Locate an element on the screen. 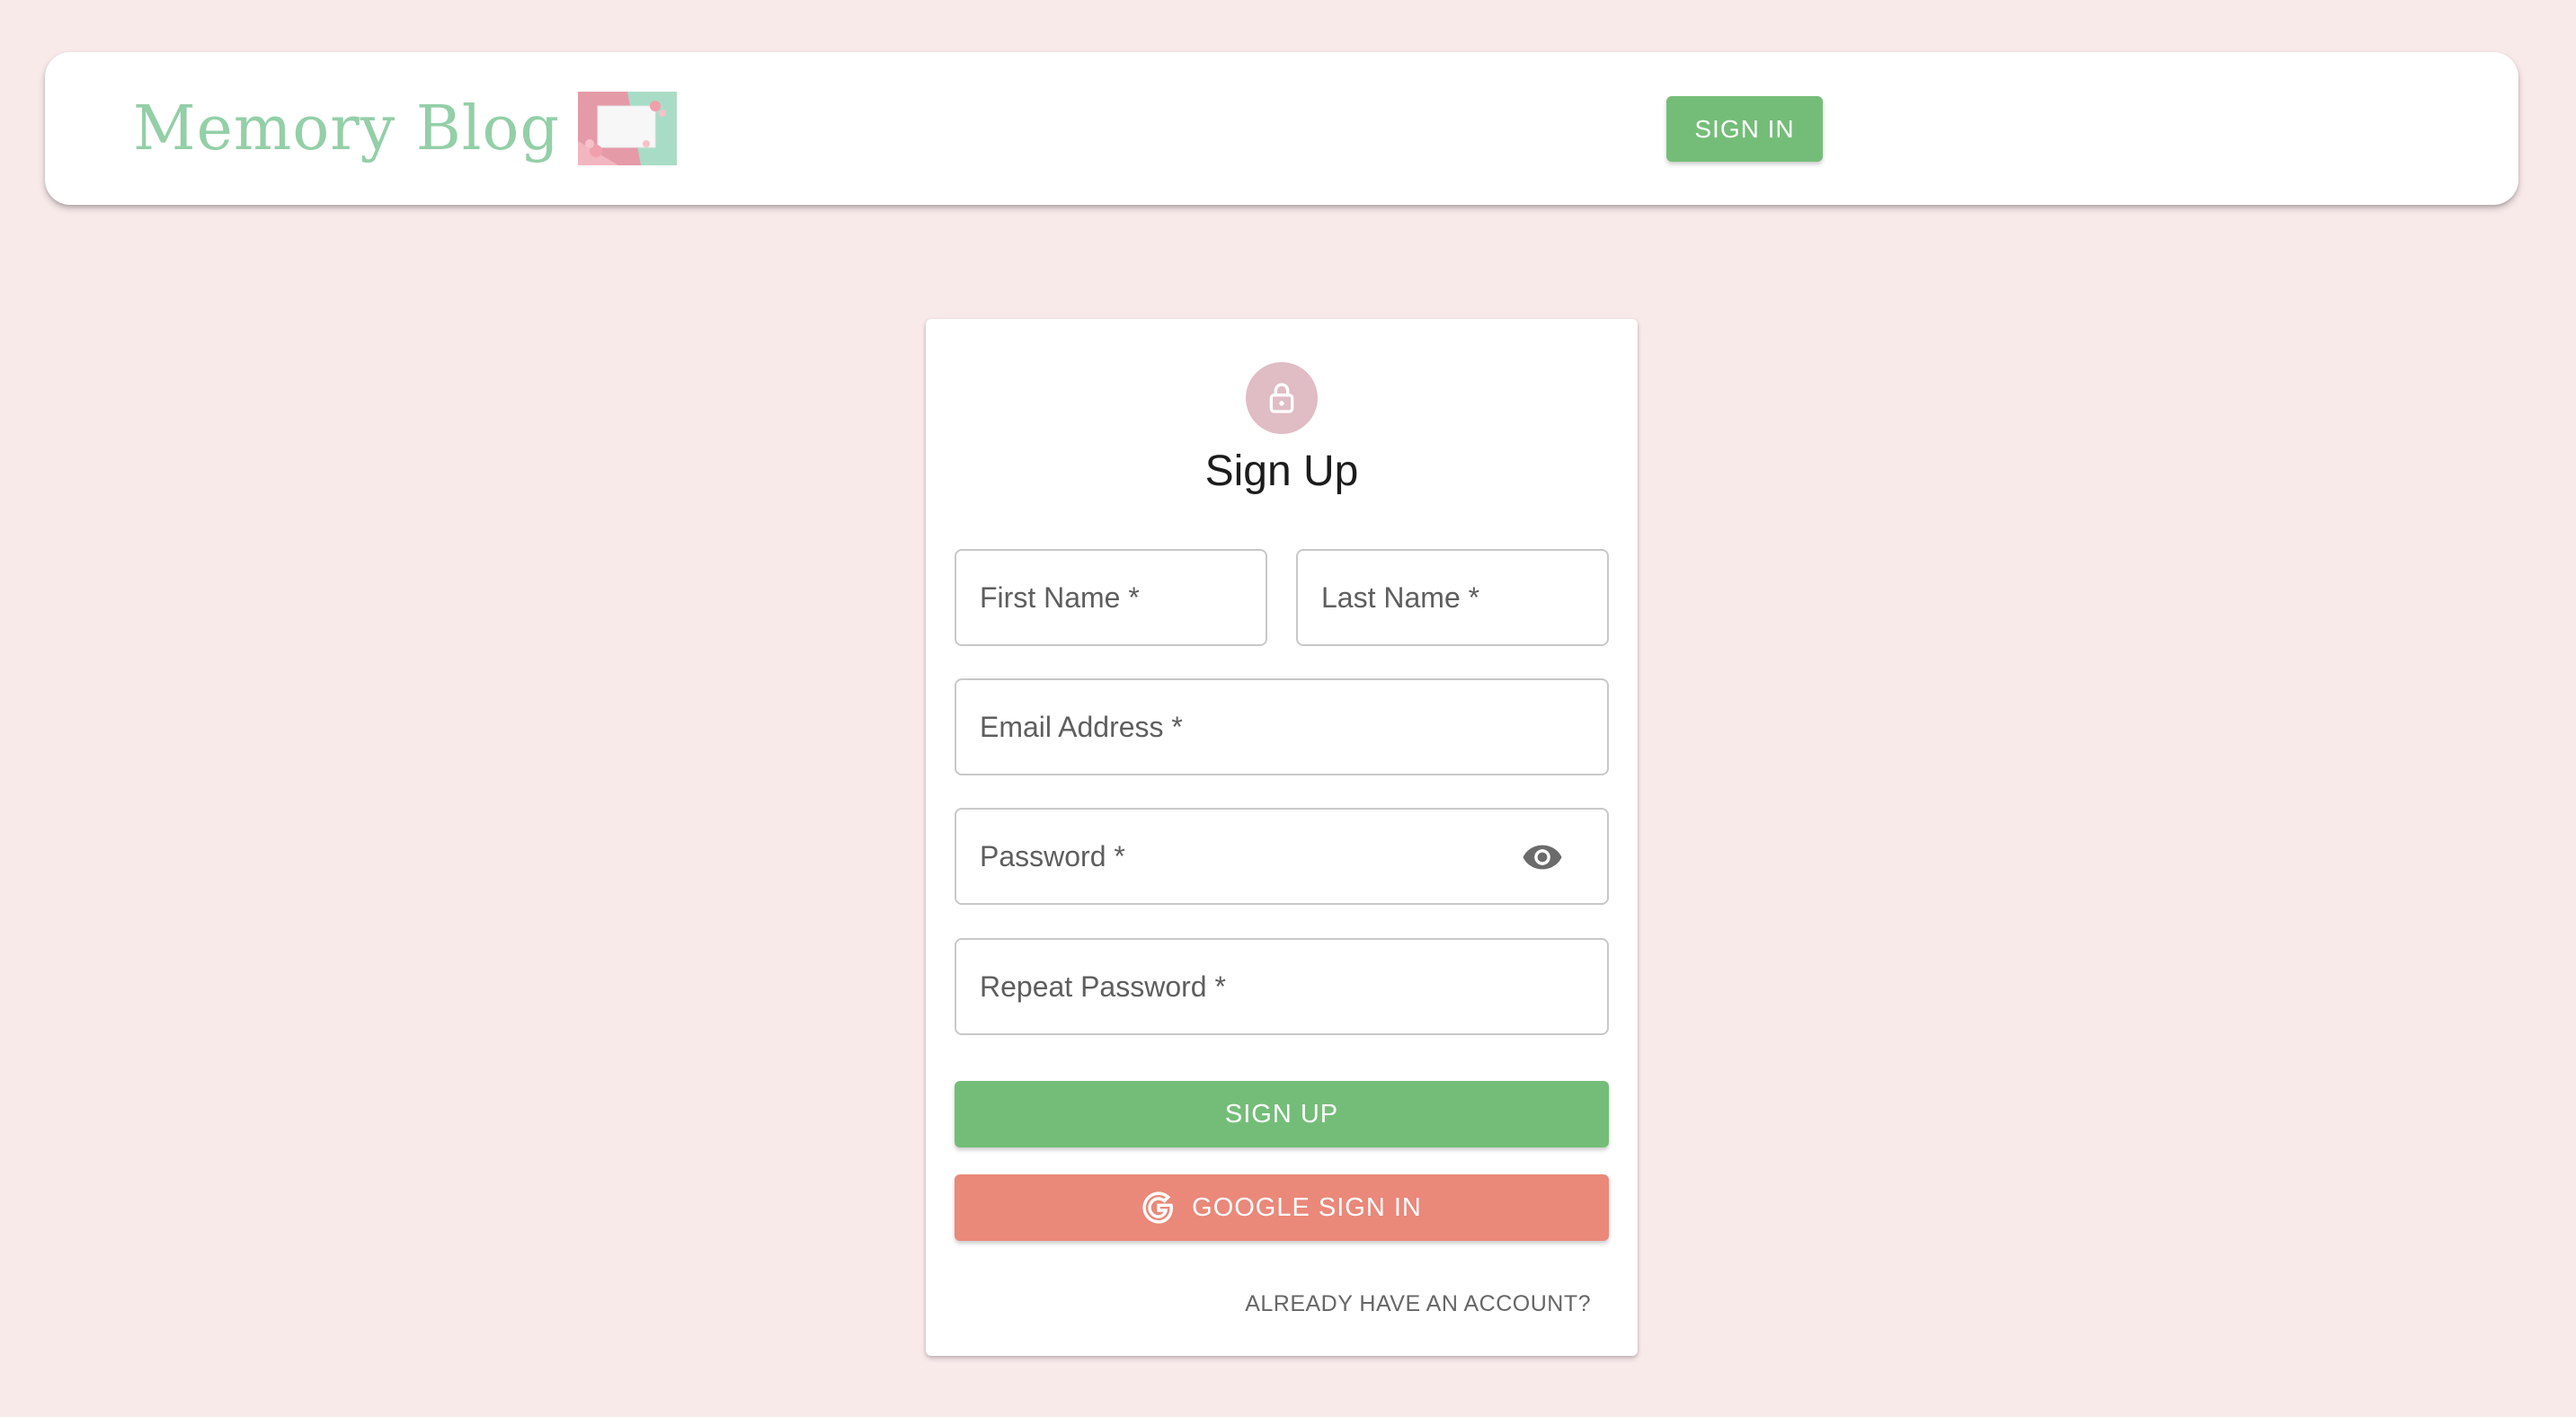  eye-icon is located at coordinates (1542, 857).